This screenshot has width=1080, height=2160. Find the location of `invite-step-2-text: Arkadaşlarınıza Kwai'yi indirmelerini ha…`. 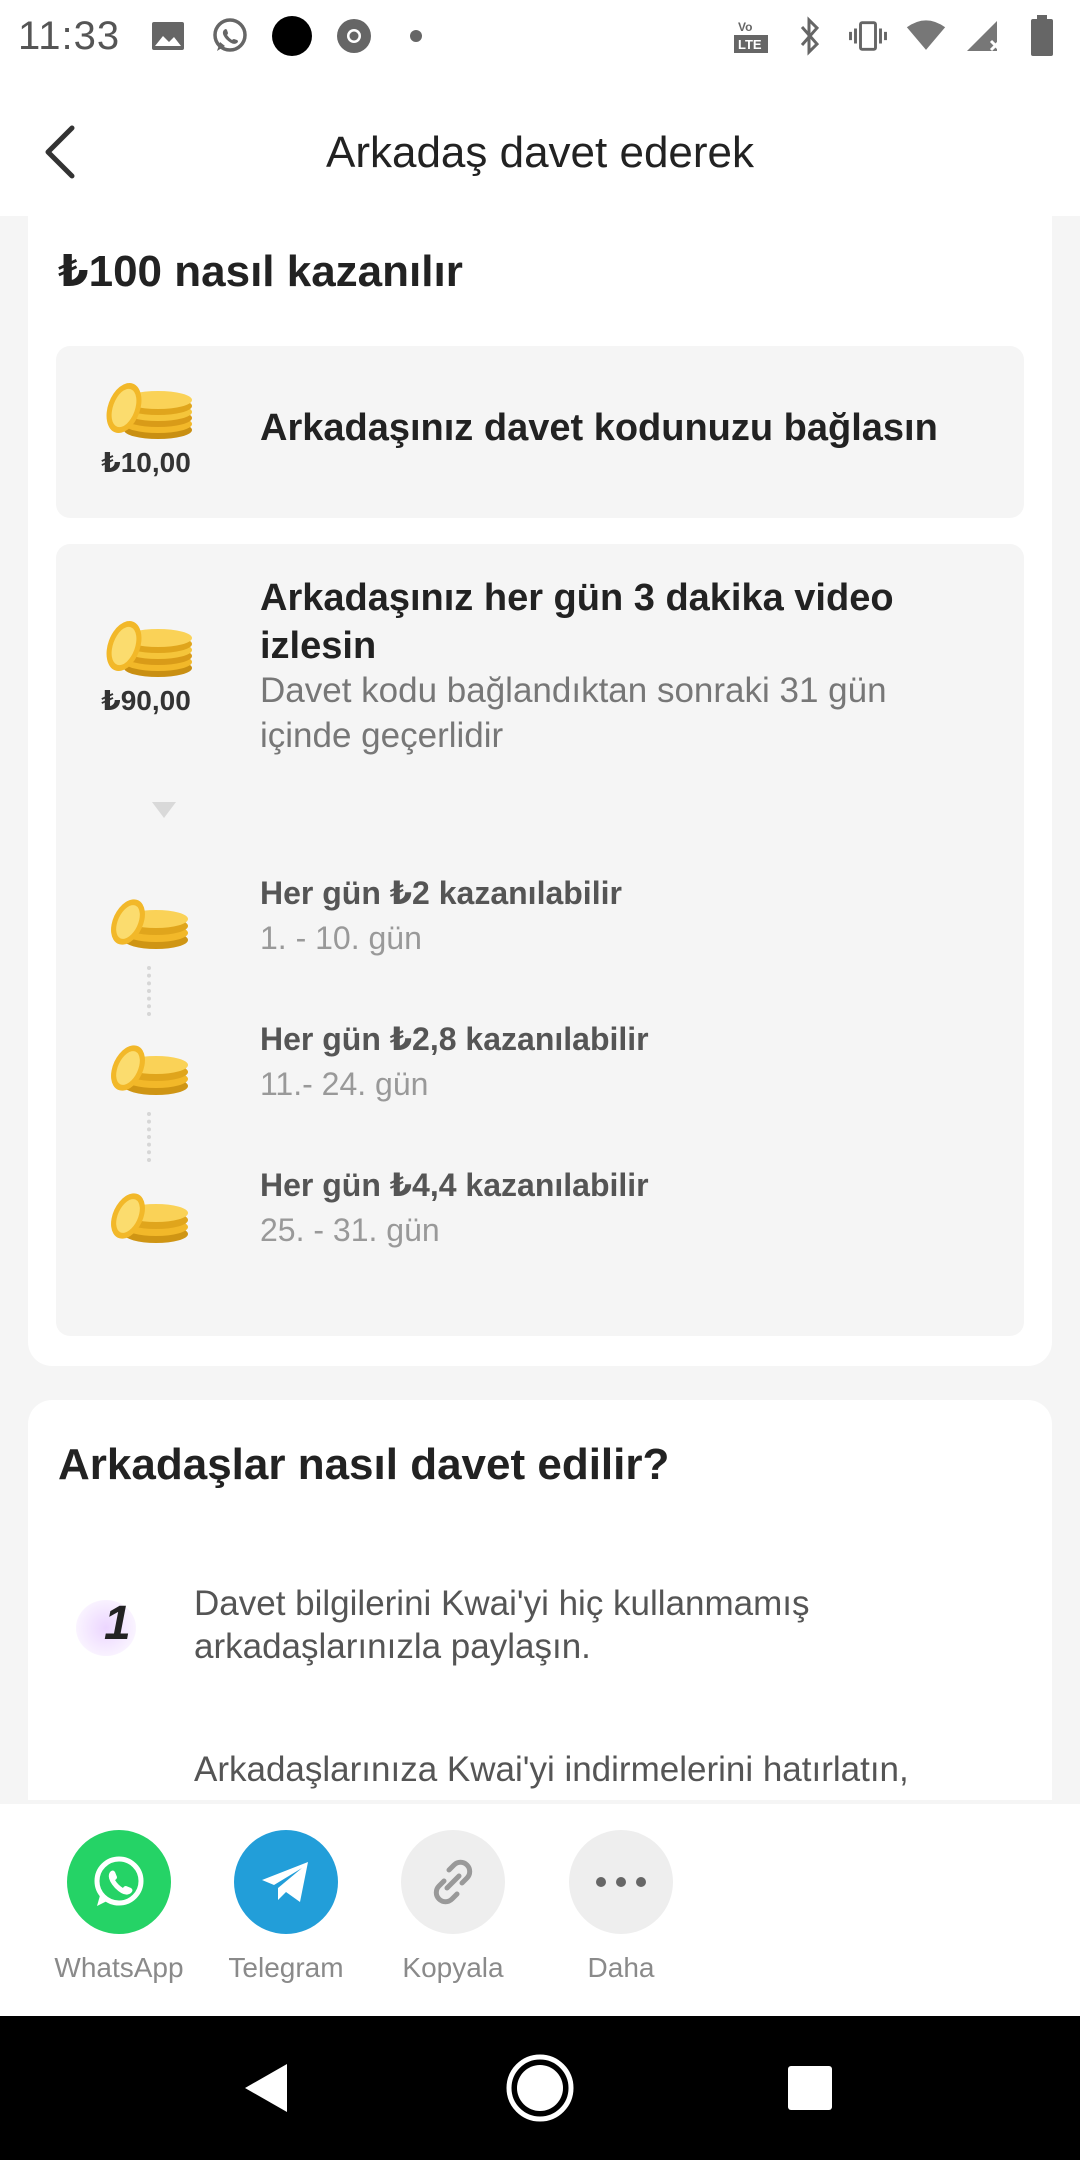

invite-step-2-text: Arkadaşlarınıza Kwai'yi indirmelerini ha… is located at coordinates (551, 1769).